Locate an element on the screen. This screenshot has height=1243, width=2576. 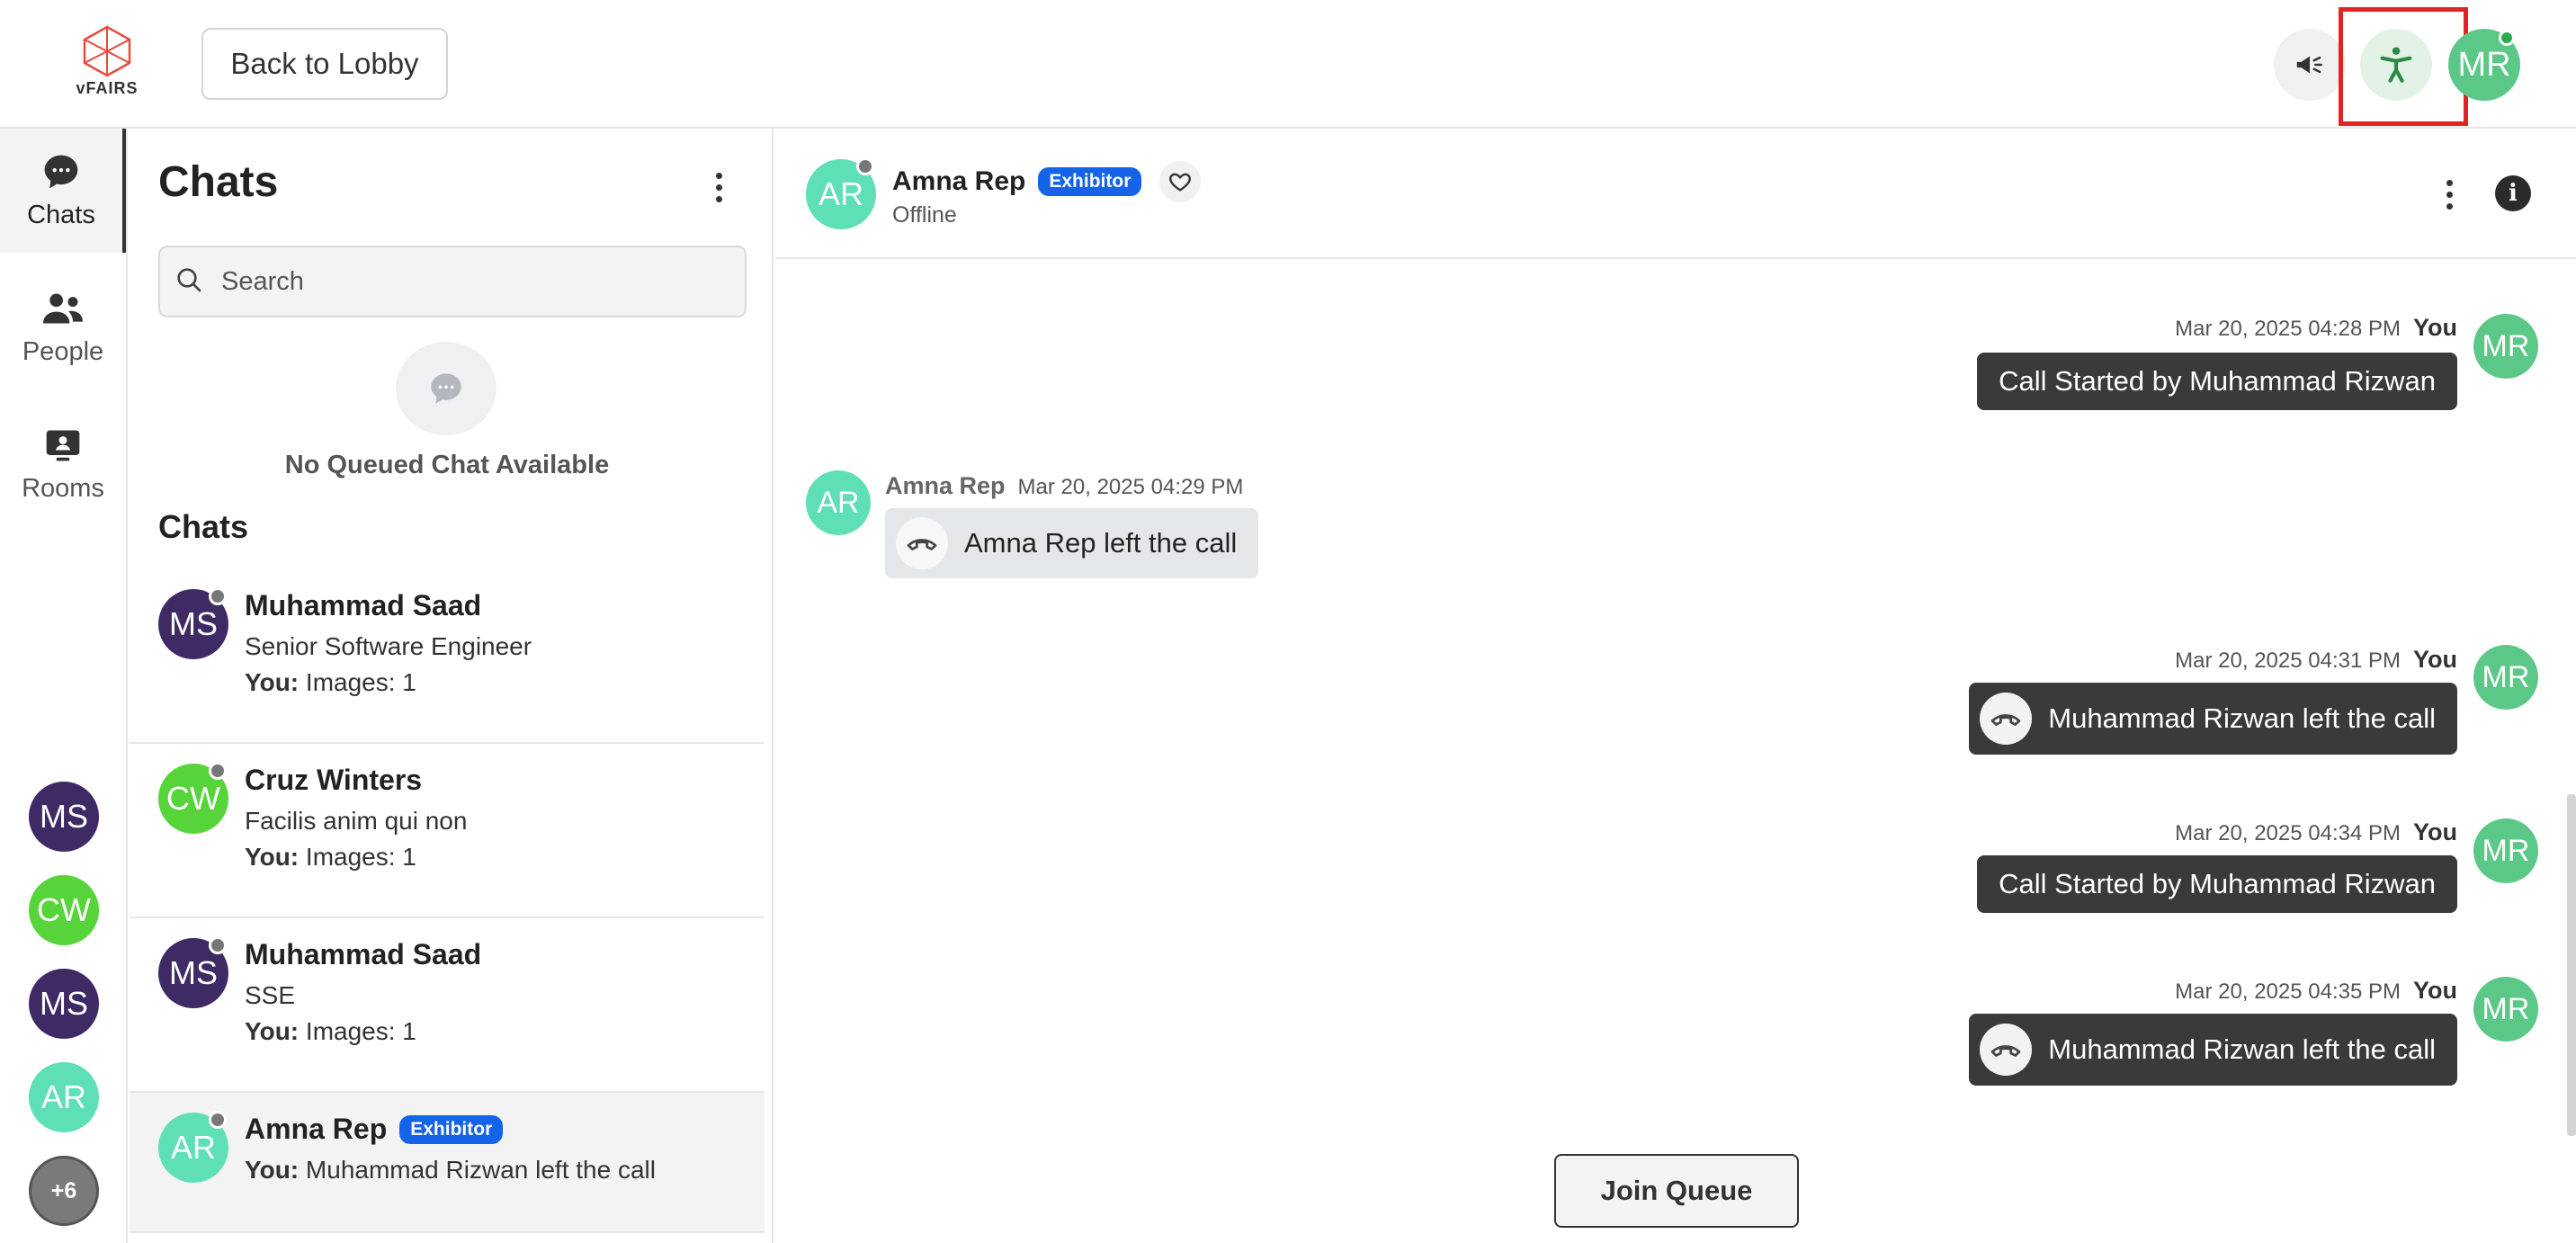
chat-list-item: MS Muhammad Saad SSE You: Images: 1 is located at coordinates (447, 1005).